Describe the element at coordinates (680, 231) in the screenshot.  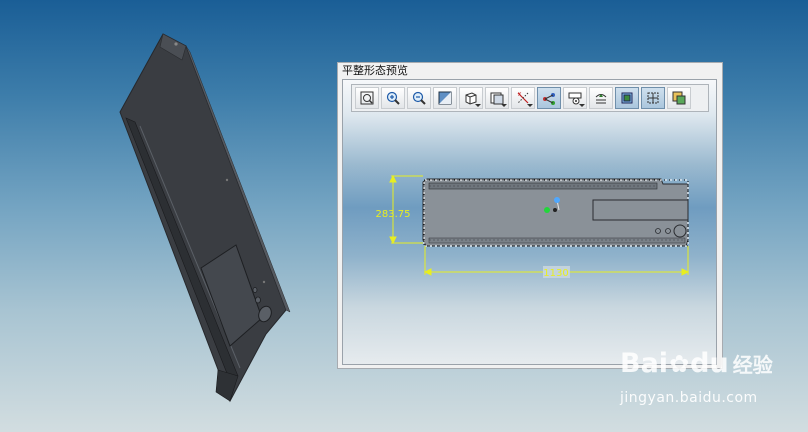
I see `flat-hole-large` at that location.